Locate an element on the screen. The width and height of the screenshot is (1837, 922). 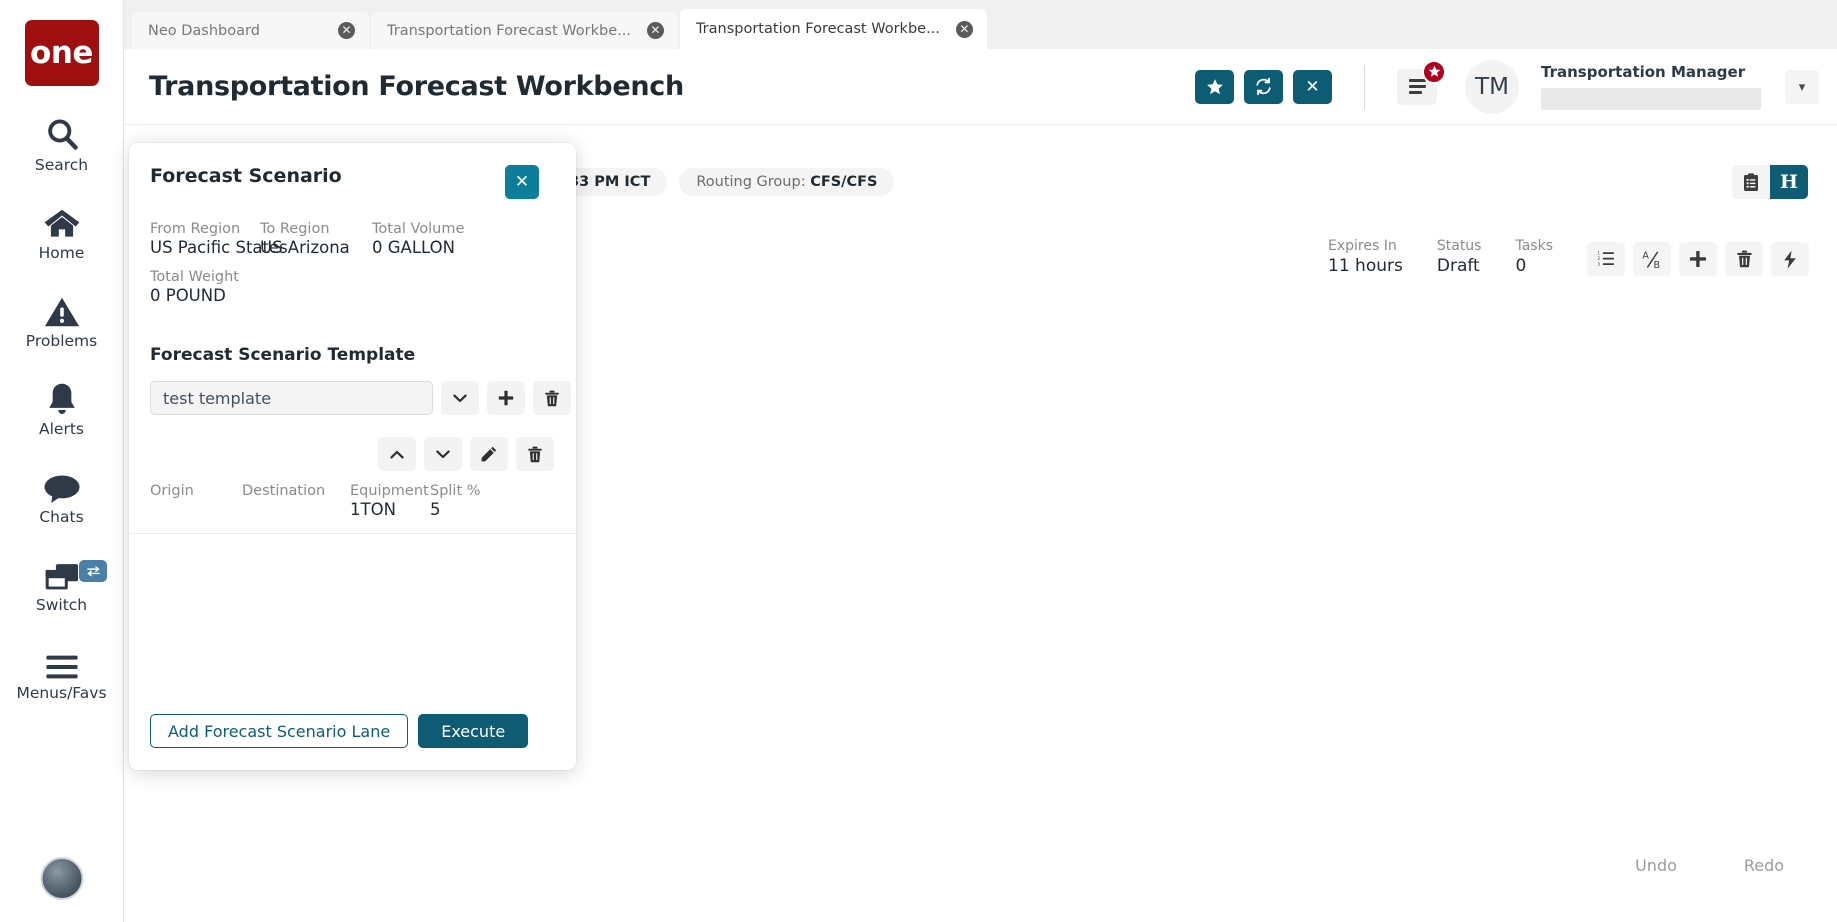
compare-ab-icon: A B is located at coordinates (1652, 259).